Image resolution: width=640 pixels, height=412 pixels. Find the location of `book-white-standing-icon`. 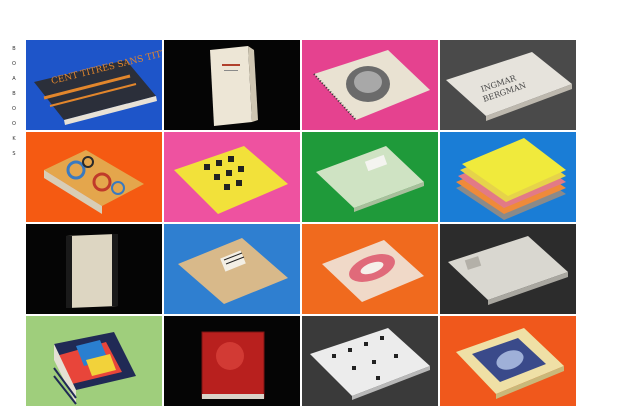

book-white-standing-icon is located at coordinates (232, 85).